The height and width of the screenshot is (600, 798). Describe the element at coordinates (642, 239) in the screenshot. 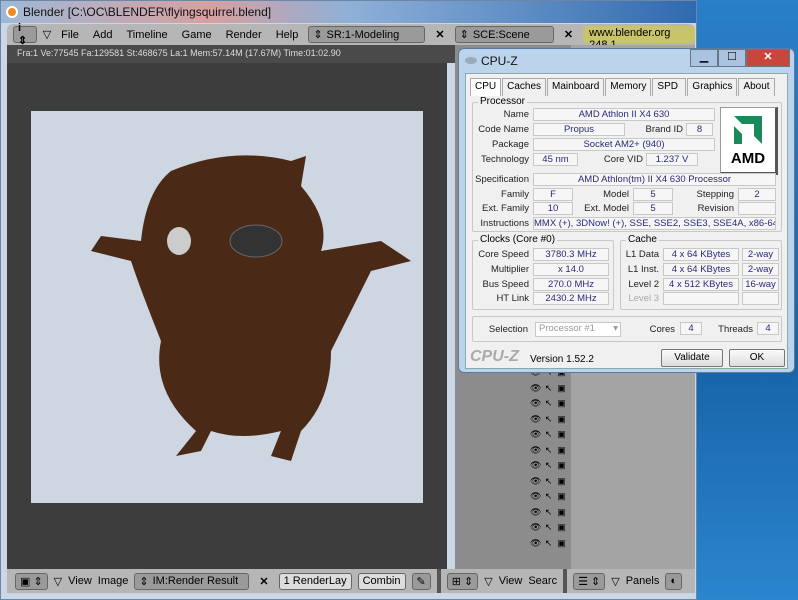

I see `group-label: Cache` at that location.